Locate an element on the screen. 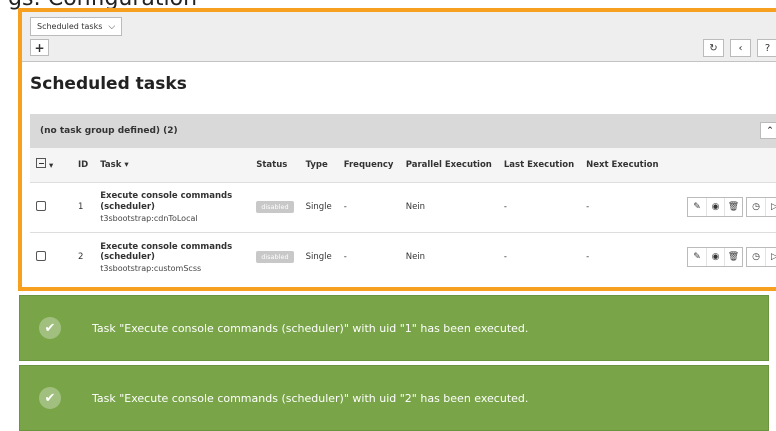  help-button: ? is located at coordinates (766, 48).